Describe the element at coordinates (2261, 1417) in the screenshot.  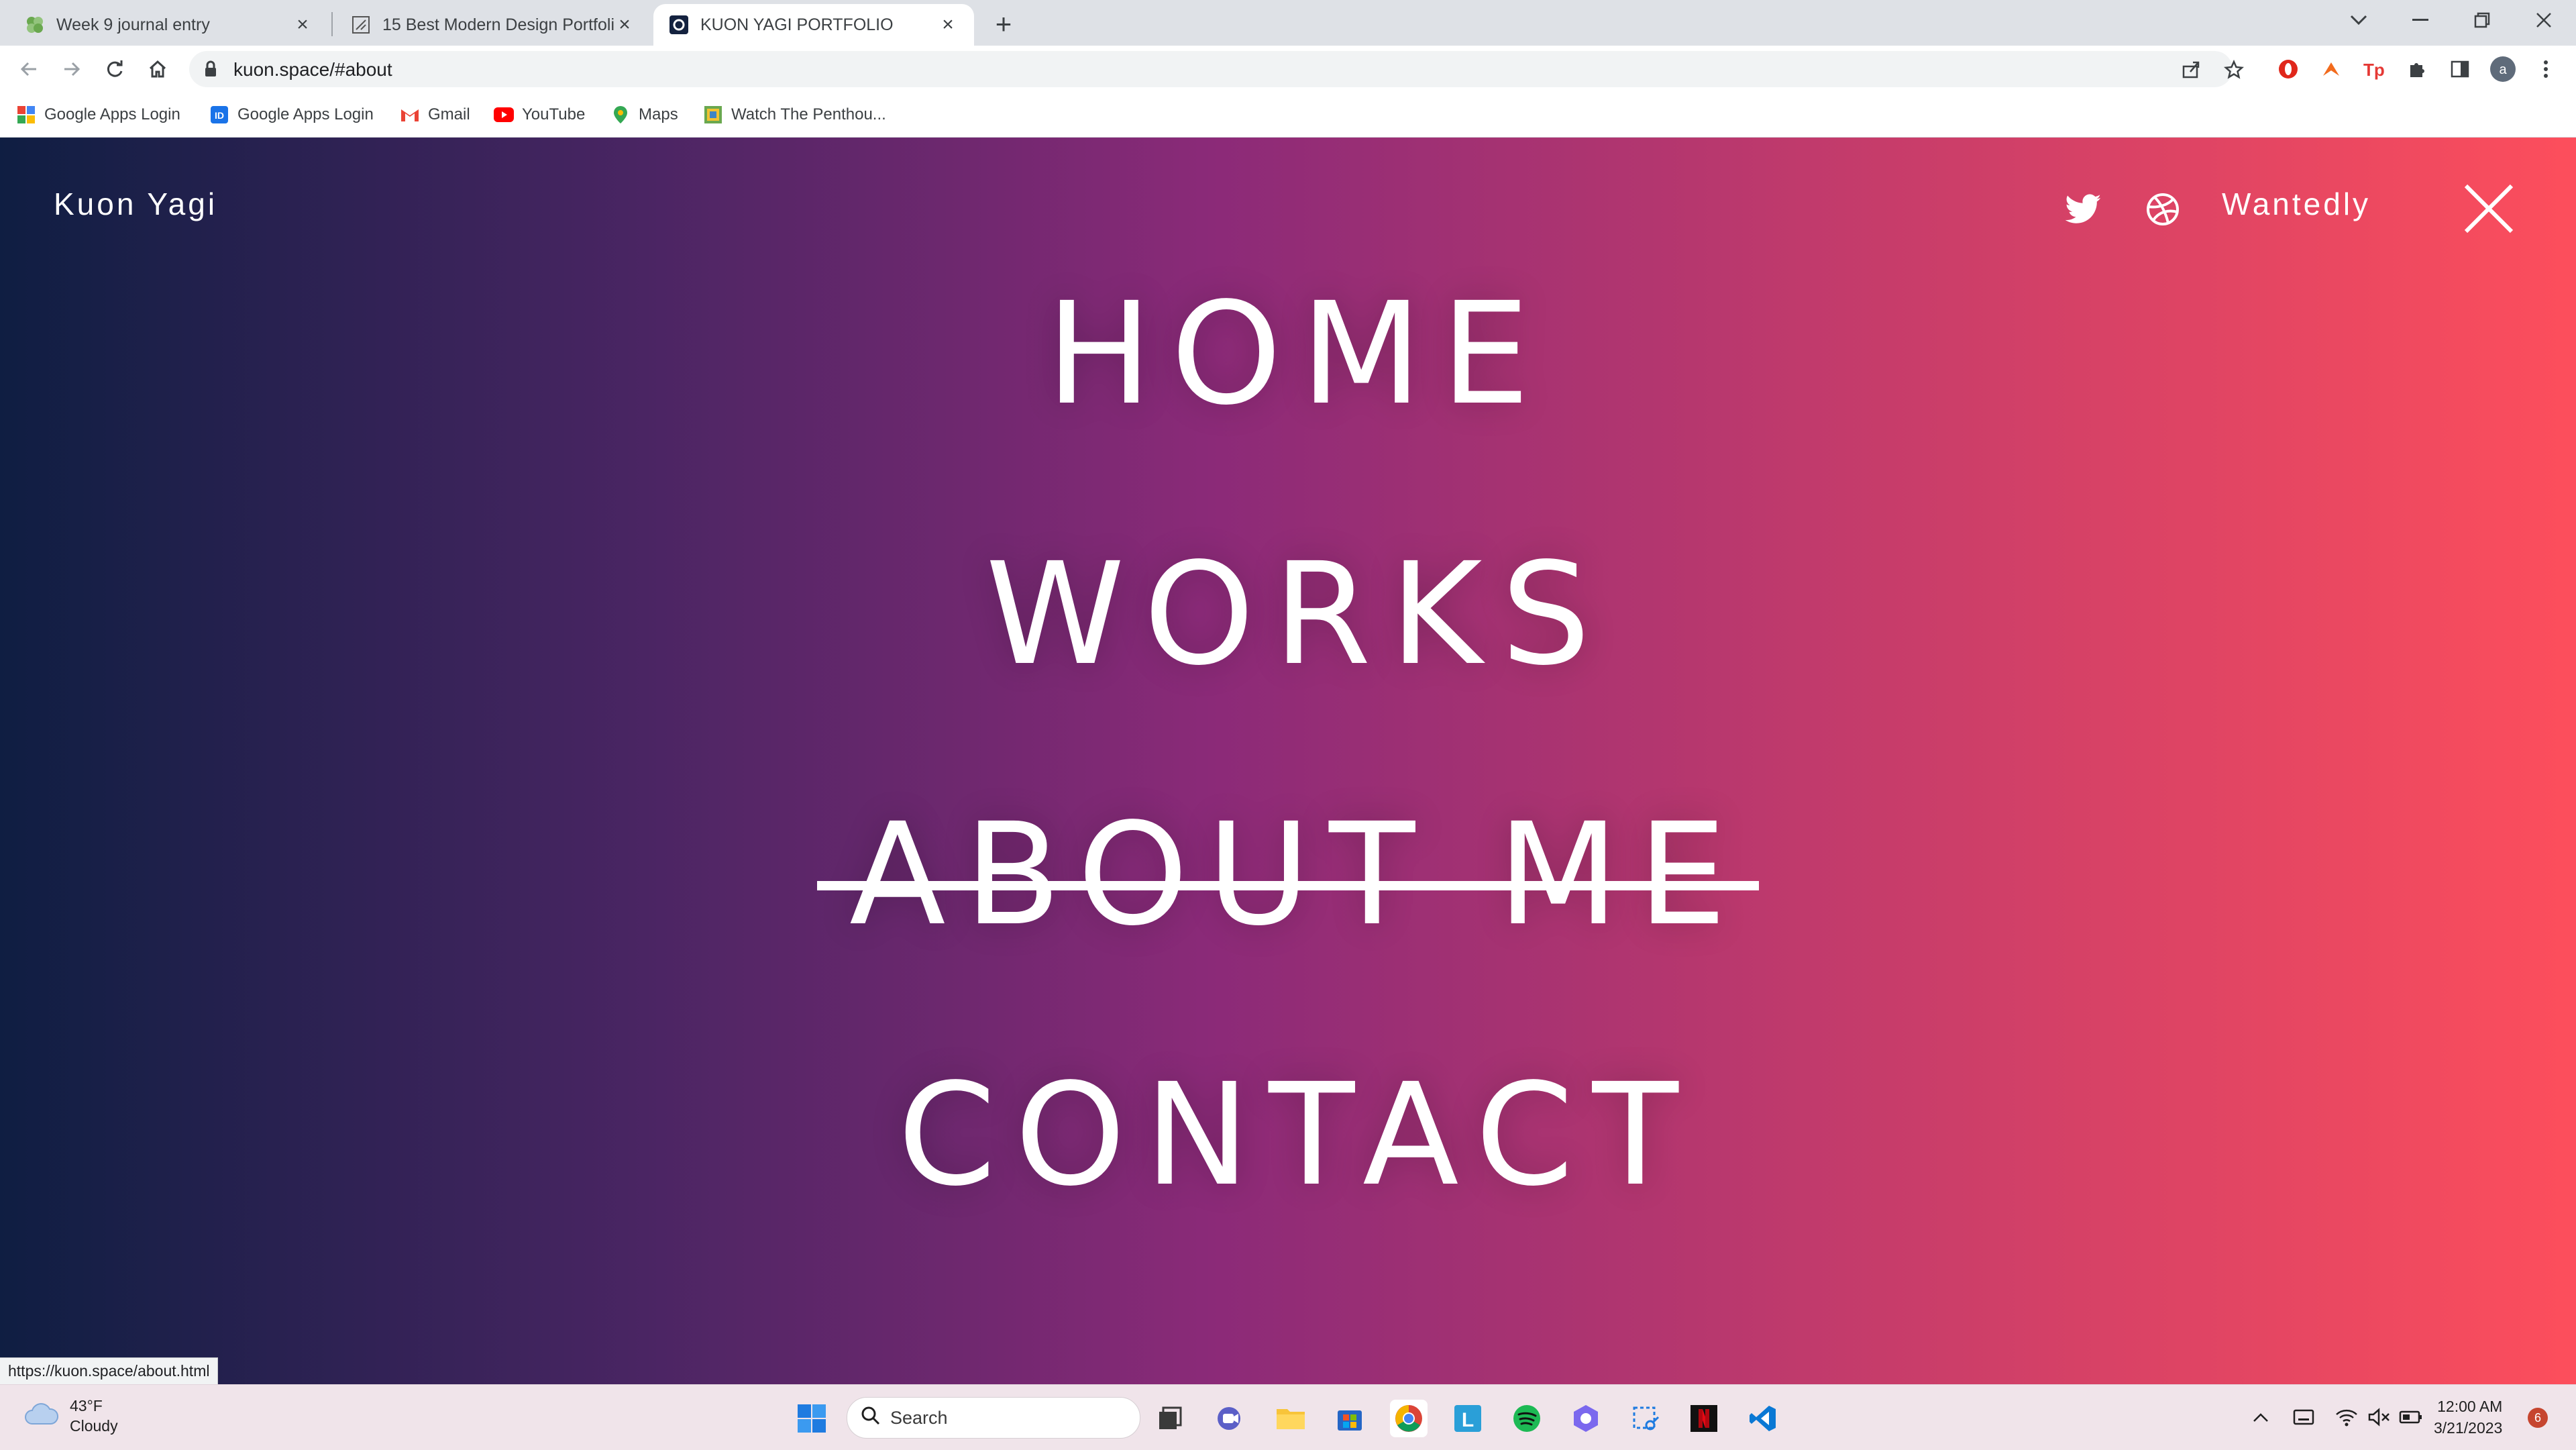
I see `show-hidden-icons-chevron` at that location.